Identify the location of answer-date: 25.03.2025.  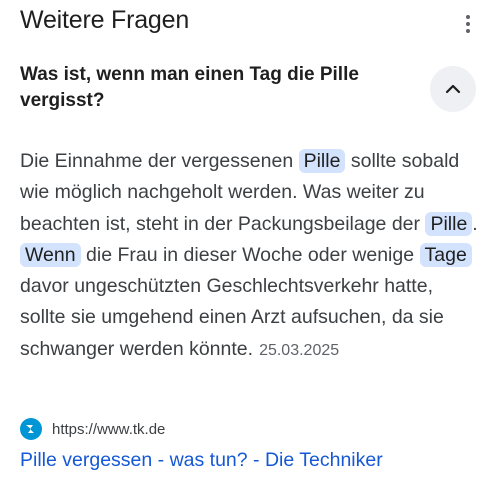
(299, 350).